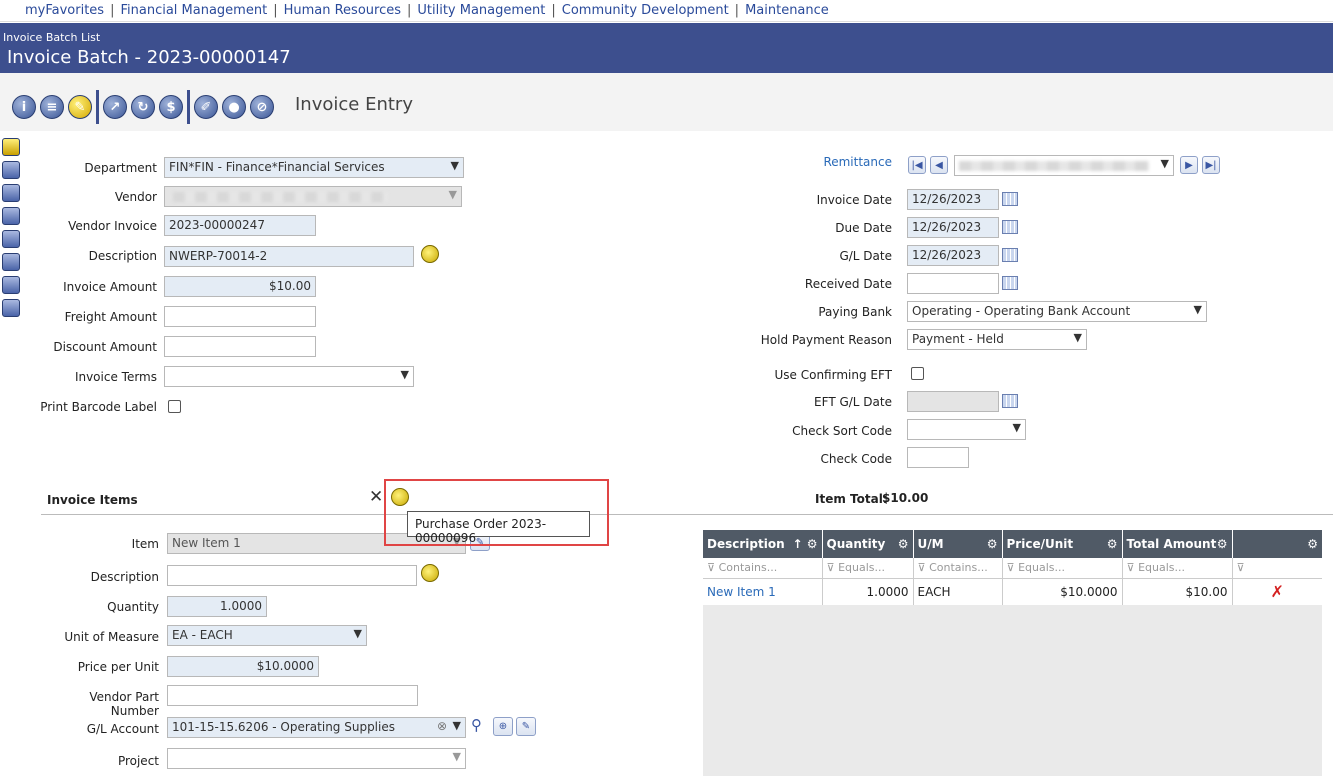 This screenshot has height=776, width=1333. What do you see at coordinates (953, 401) in the screenshot?
I see `eft-gl-date-field` at bounding box center [953, 401].